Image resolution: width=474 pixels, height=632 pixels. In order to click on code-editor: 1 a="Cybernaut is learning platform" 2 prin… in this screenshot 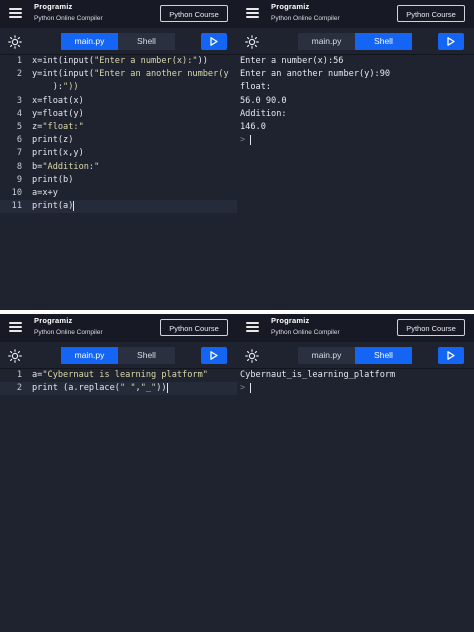, I will do `click(118, 382)`.